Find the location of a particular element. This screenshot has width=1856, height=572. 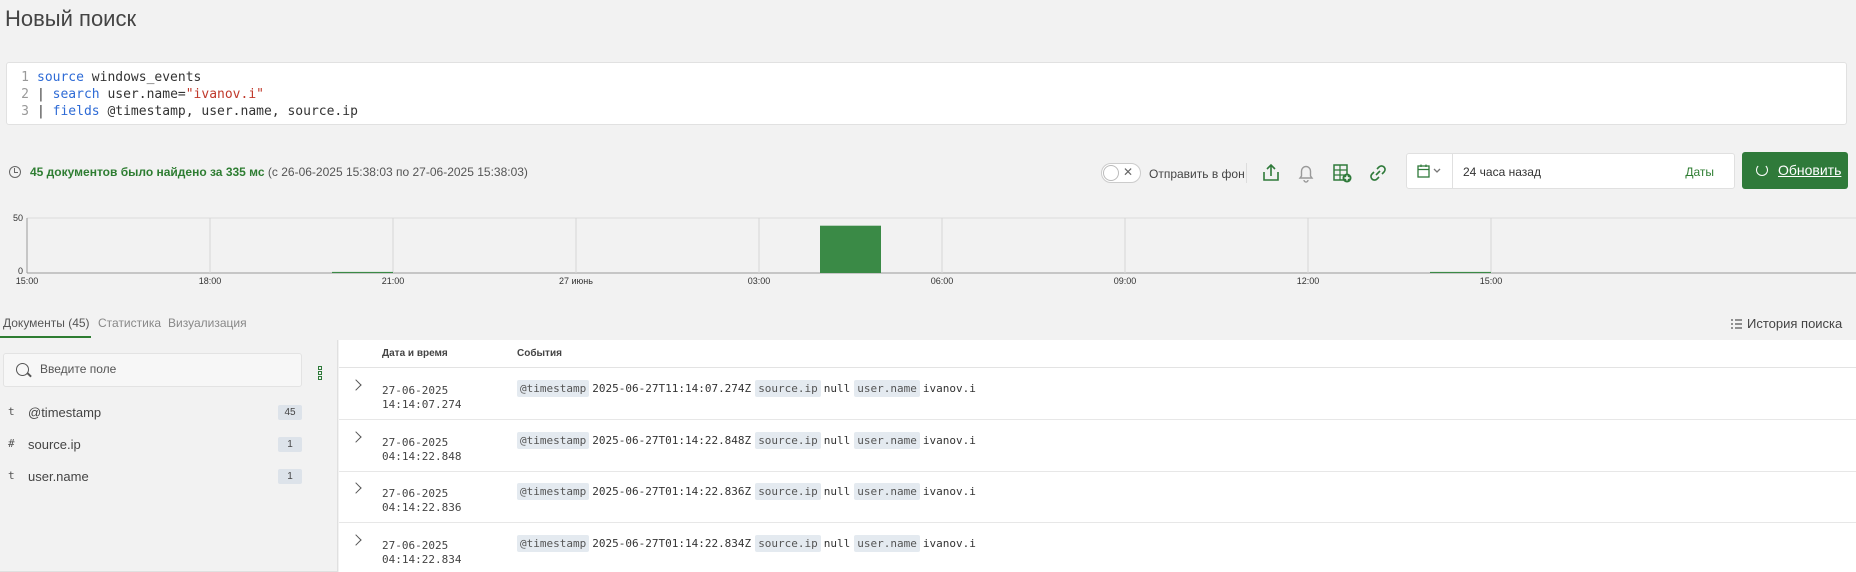

field-item-user-name: t user.name 1 is located at coordinates (152, 477).